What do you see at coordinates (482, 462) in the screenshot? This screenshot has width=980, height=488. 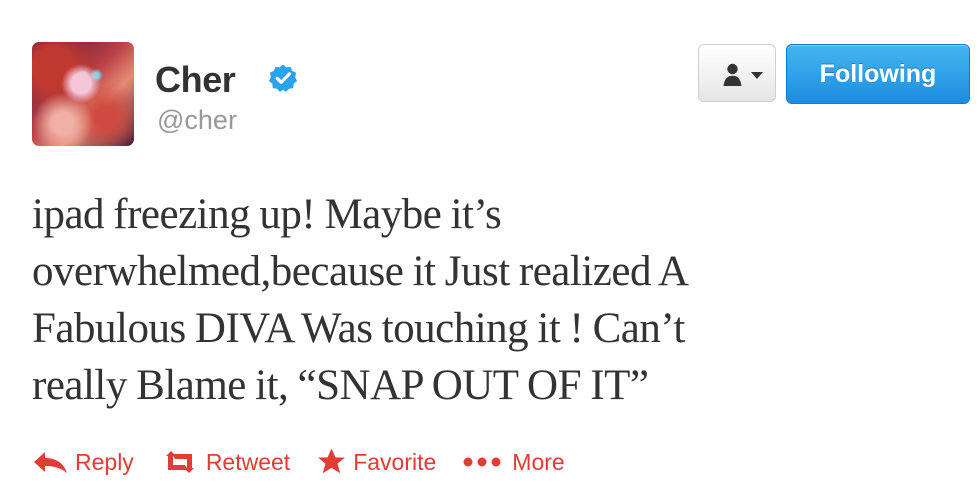 I see `more-dots-icon` at bounding box center [482, 462].